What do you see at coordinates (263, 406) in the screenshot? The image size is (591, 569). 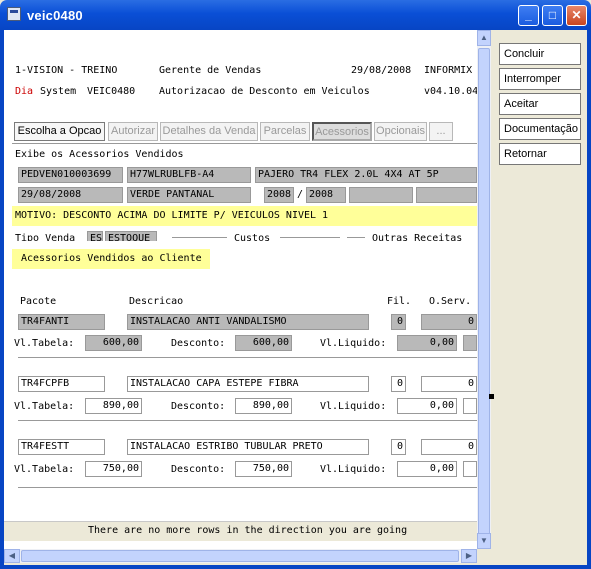 I see `item-desconto-field: 890,00` at bounding box center [263, 406].